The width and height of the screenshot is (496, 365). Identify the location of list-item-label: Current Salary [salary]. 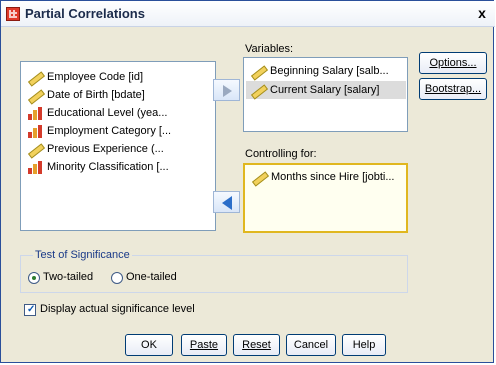
(325, 90).